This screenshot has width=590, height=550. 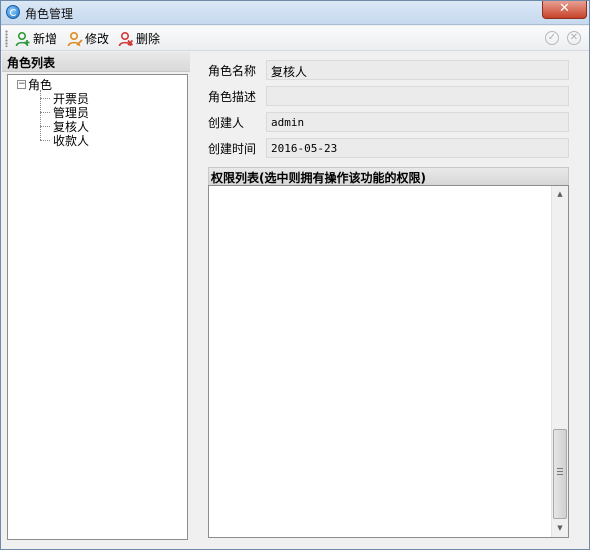 What do you see at coordinates (552, 38) in the screenshot?
I see `confirm-icon: ✓` at bounding box center [552, 38].